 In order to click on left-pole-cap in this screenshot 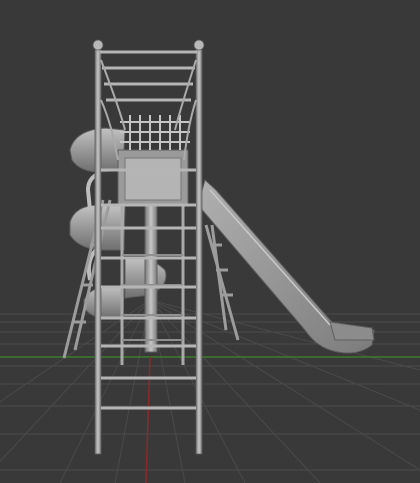, I will do `click(98, 45)`.